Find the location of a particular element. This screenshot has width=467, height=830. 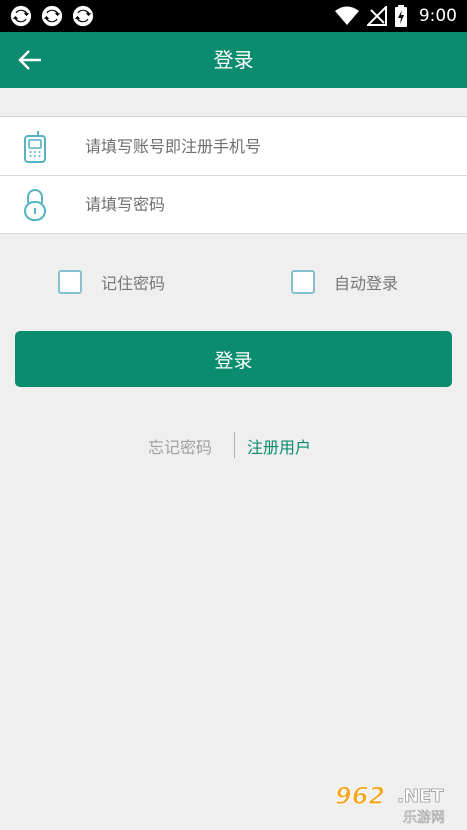

arrow-left-icon is located at coordinates (29, 60).